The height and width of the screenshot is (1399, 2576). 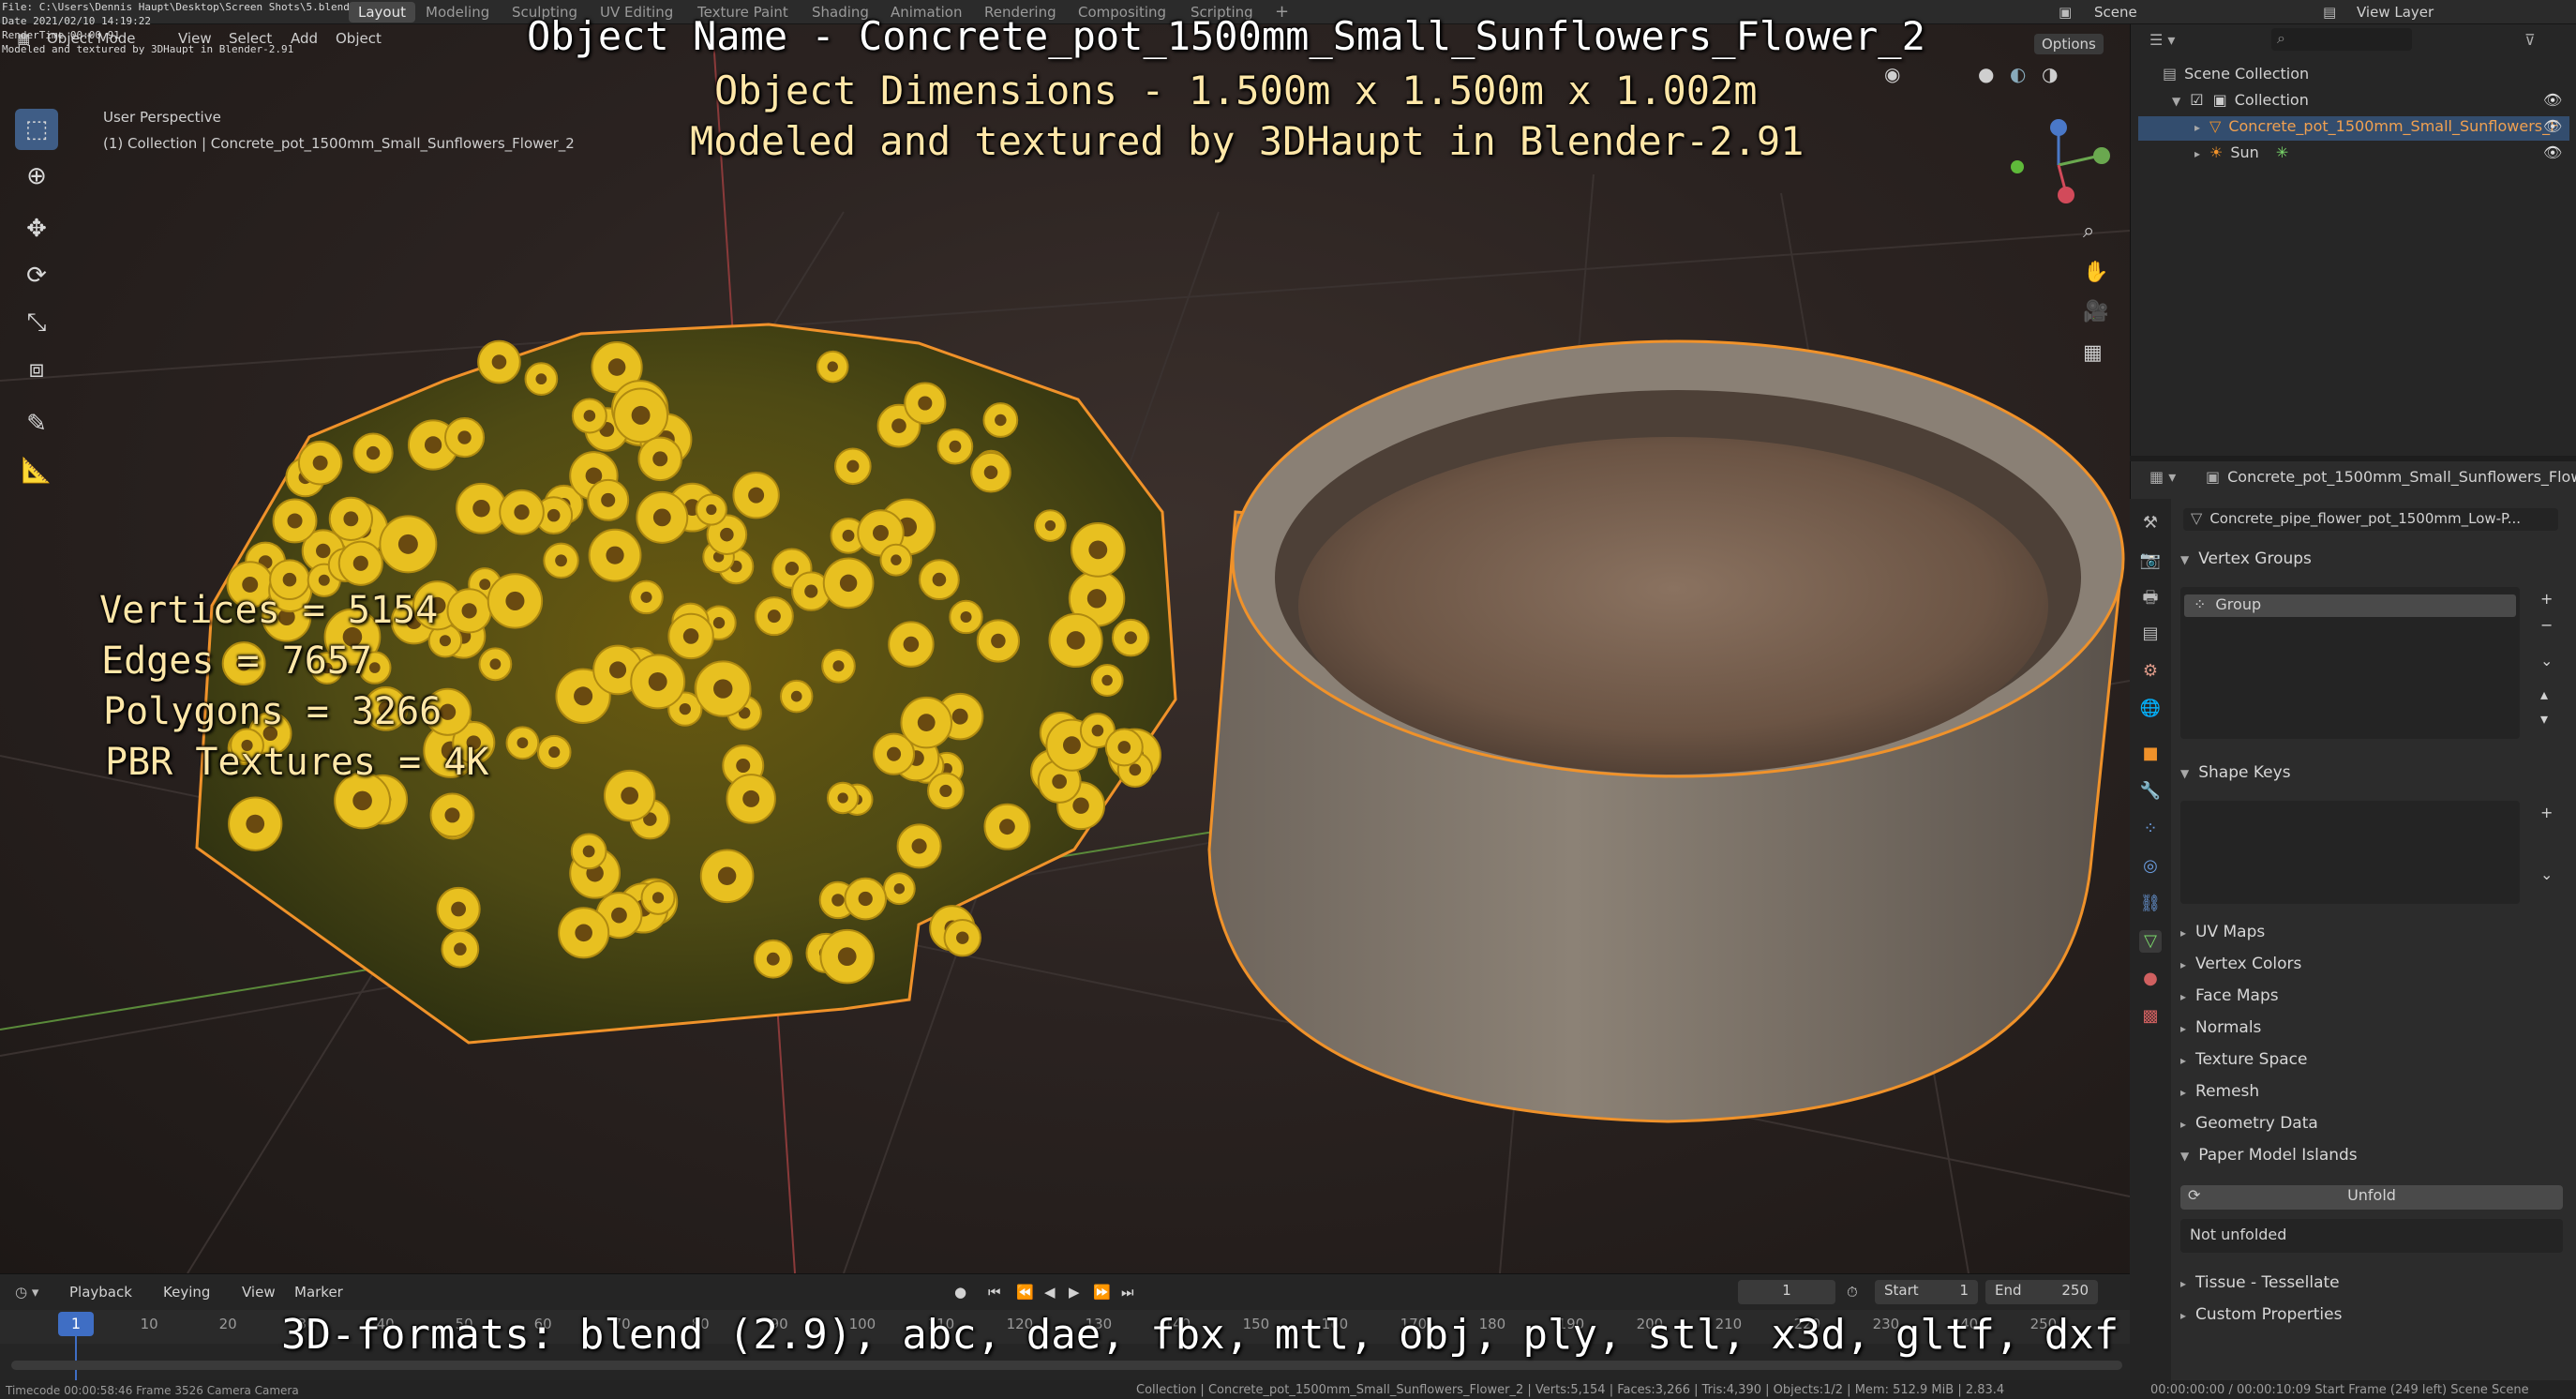 I want to click on scene-selector: Scene, so click(x=2116, y=12).